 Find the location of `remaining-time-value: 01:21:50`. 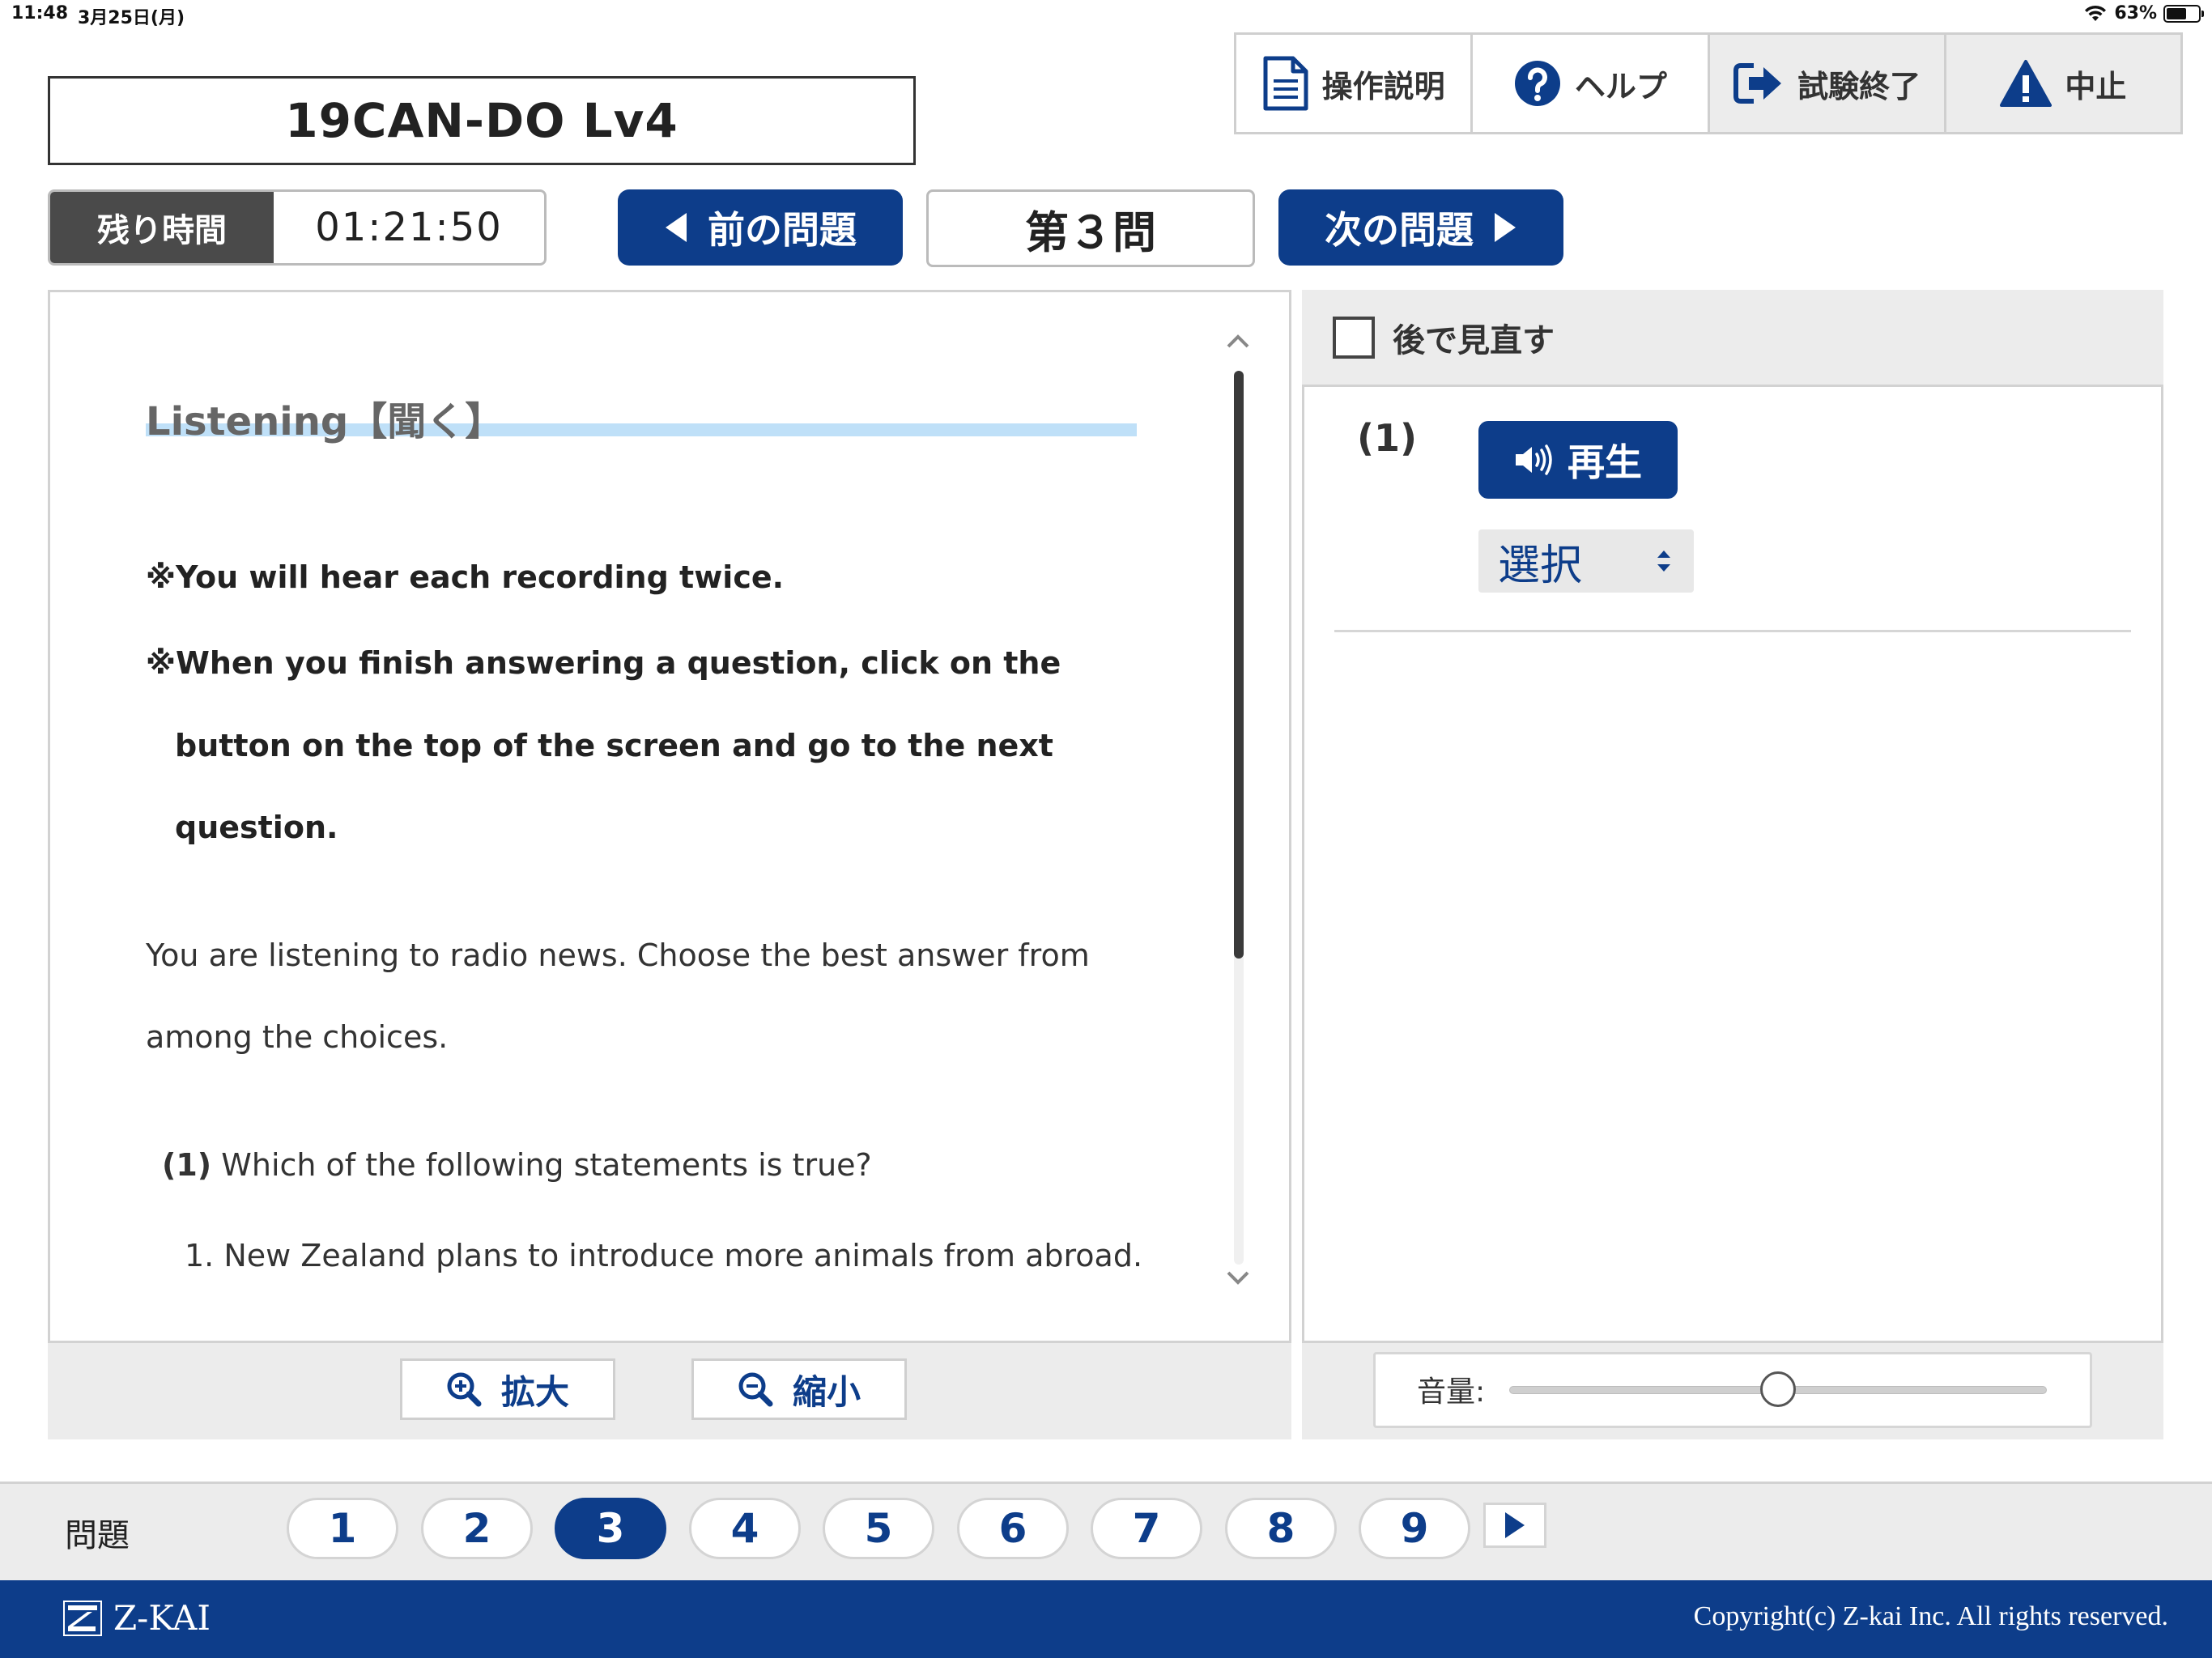

remaining-time-value: 01:21:50 is located at coordinates (409, 227).